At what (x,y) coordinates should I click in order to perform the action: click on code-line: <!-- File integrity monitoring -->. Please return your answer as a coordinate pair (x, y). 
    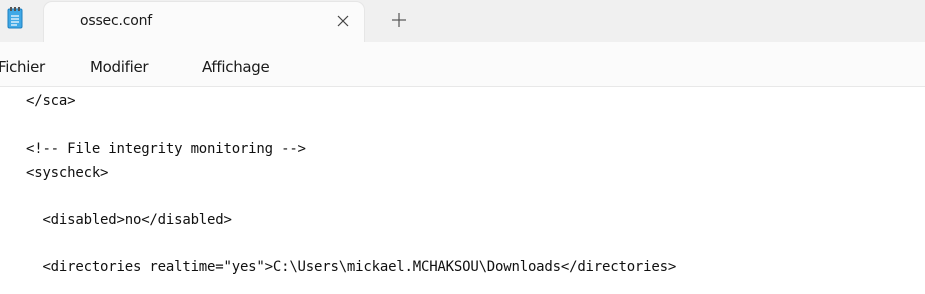
    Looking at the image, I should click on (166, 149).